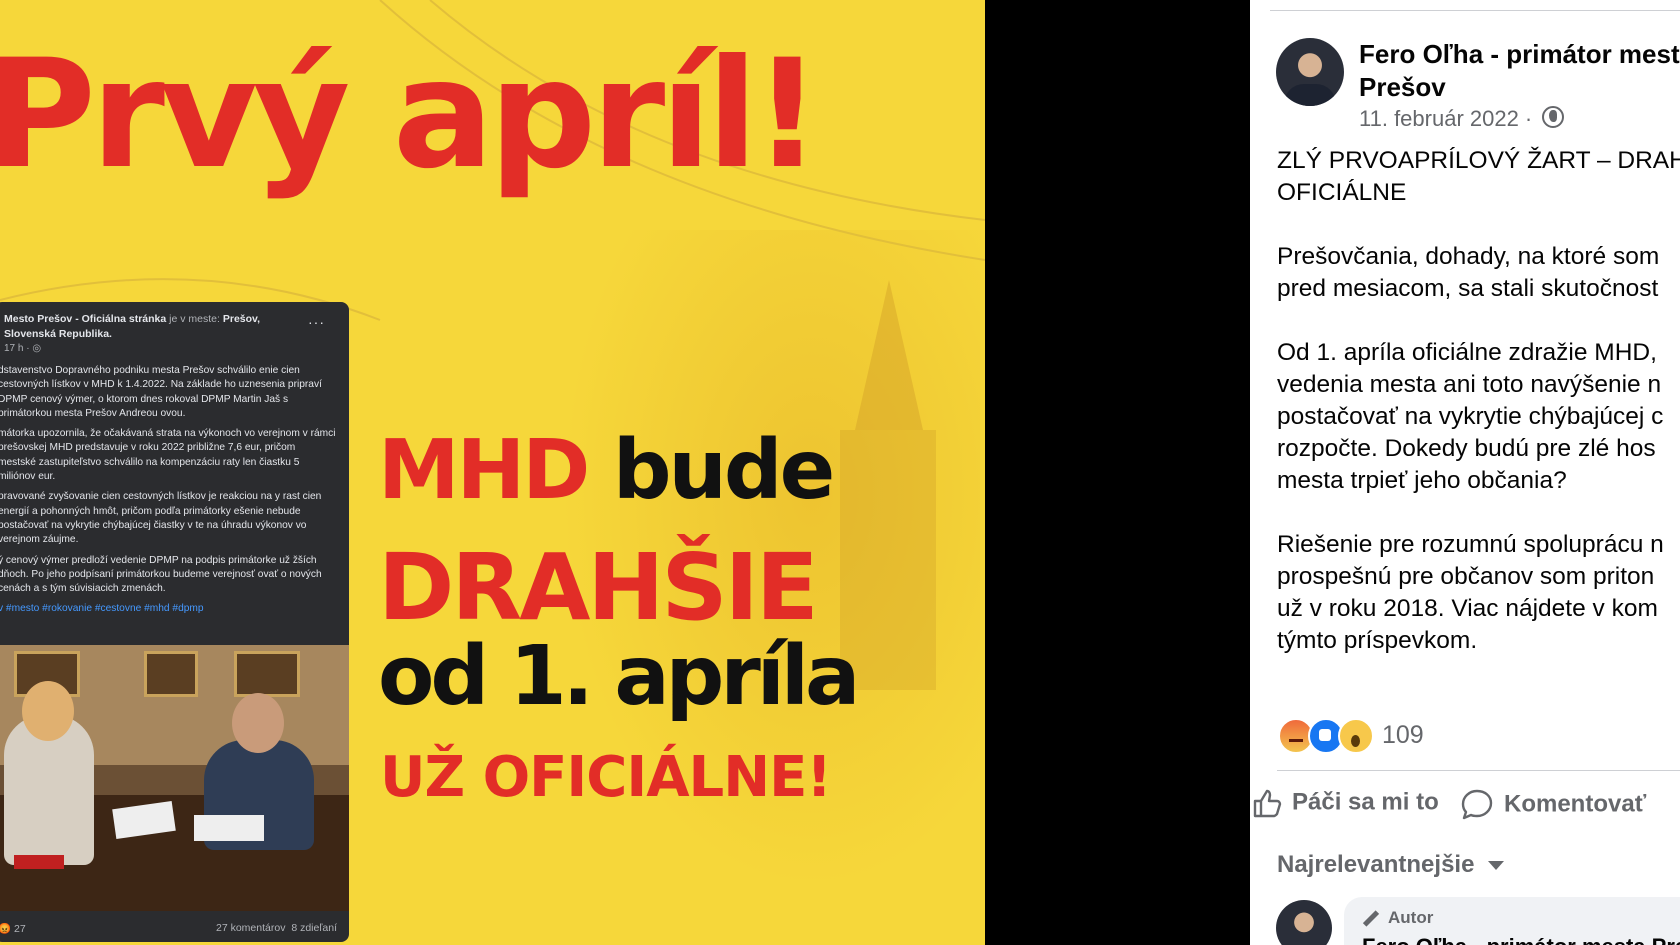 The image size is (1680, 945). Describe the element at coordinates (619, 676) in the screenshot. I see `headline-line3: od 1. apríla` at that location.